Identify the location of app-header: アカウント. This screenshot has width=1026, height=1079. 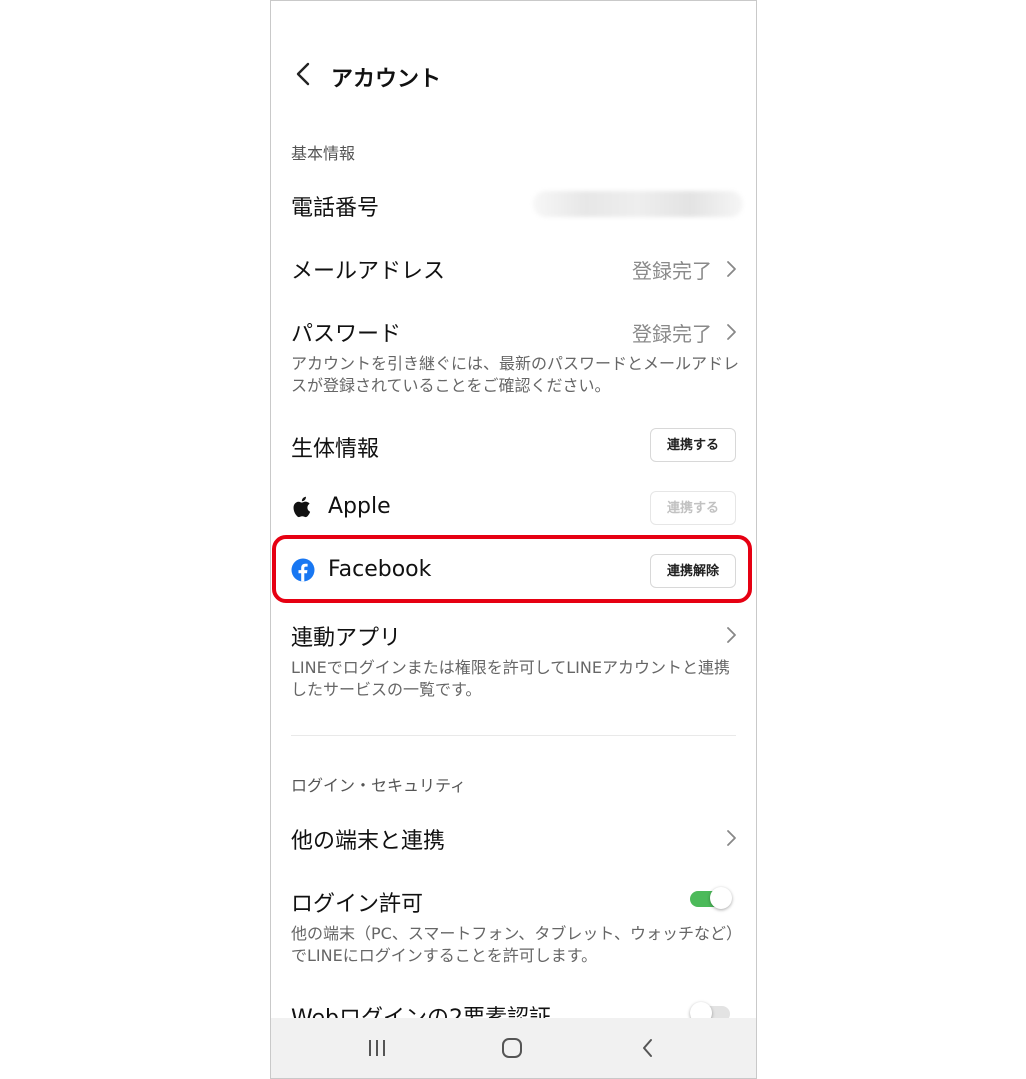
(513, 76).